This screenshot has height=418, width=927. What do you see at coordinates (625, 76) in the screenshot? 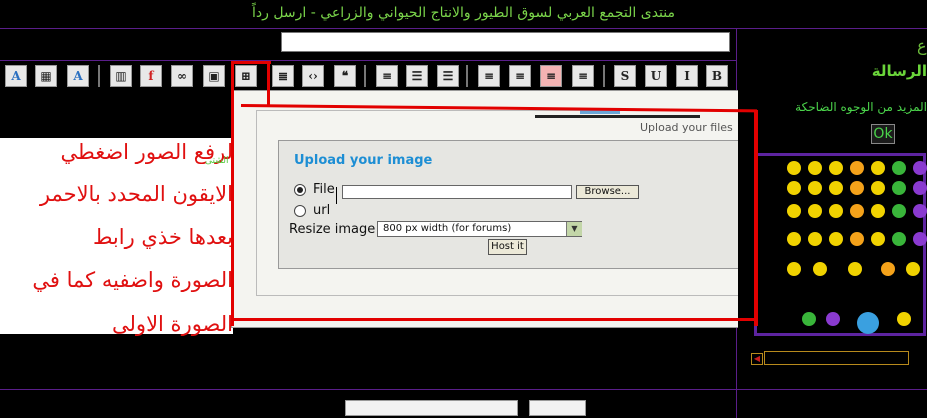
I see `strikethrough-button: S` at bounding box center [625, 76].